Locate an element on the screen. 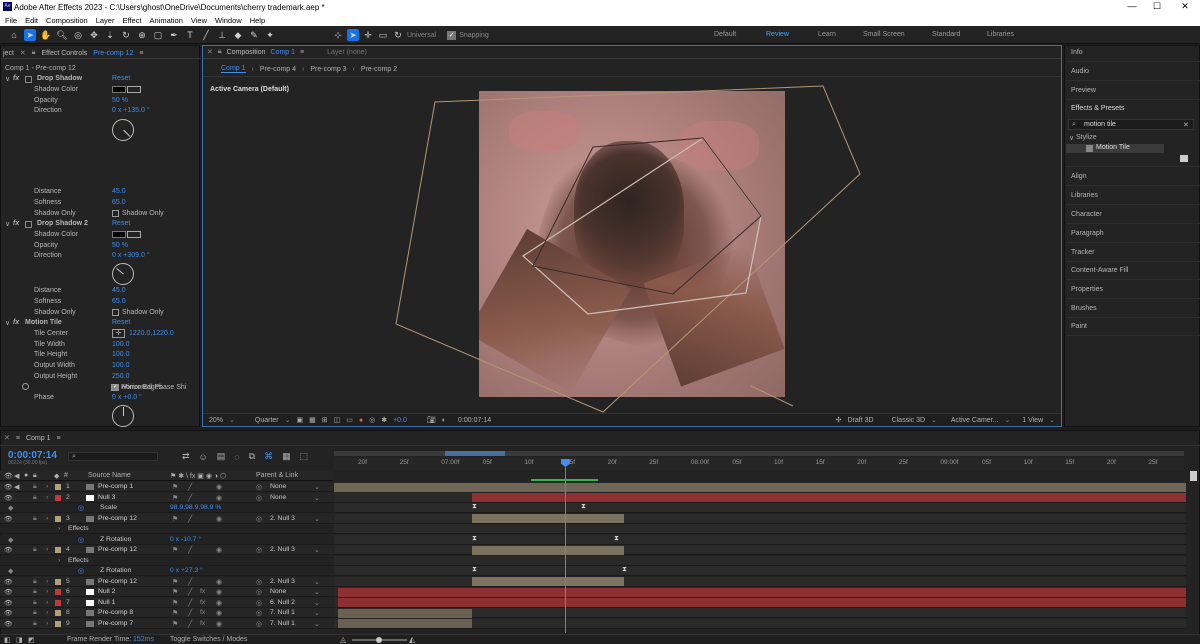  parent-dropdown: 2. Null 3 is located at coordinates (282, 581).